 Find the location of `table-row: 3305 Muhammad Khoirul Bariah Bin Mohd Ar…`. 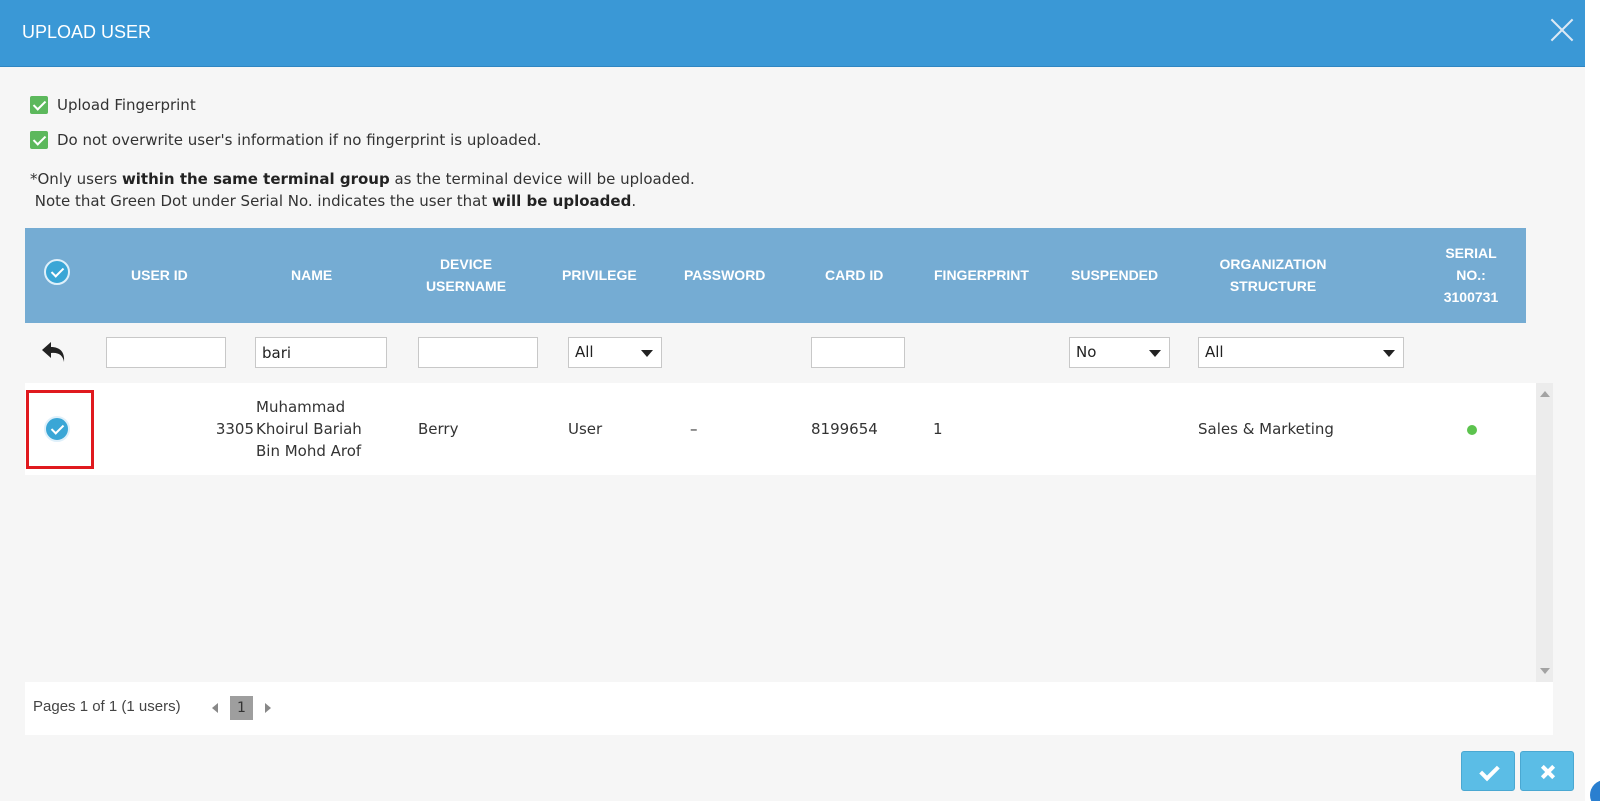

table-row: 3305 Muhammad Khoirul Bariah Bin Mohd Ar… is located at coordinates (780, 429).